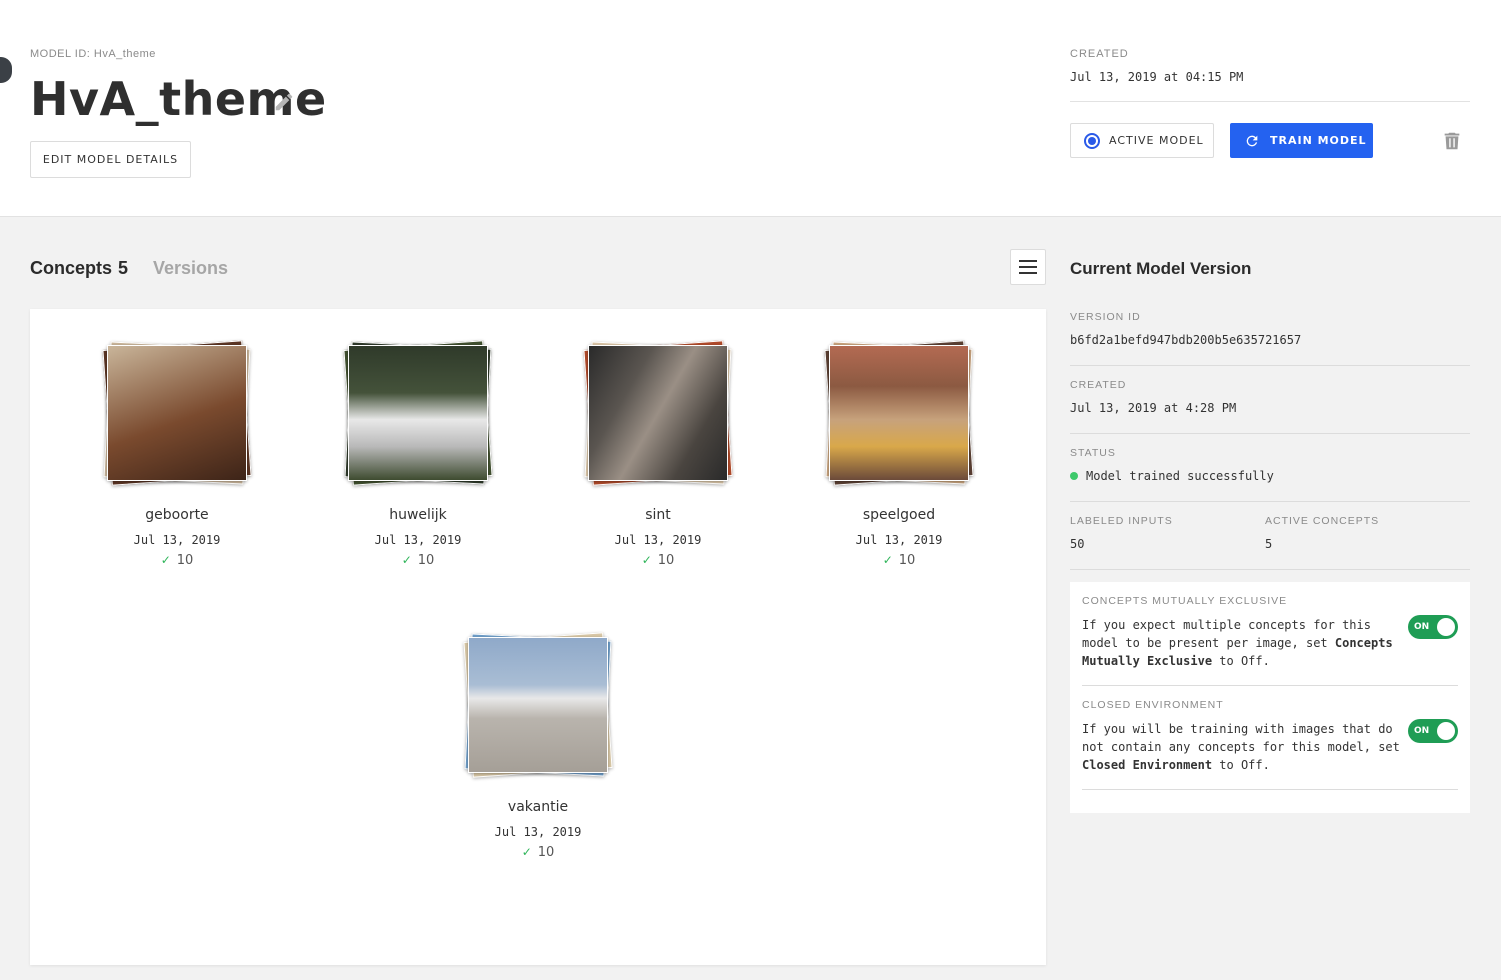  Describe the element at coordinates (1157, 77) in the screenshot. I see `created-value: Jul 13, 2019 at 04:15 PM` at that location.